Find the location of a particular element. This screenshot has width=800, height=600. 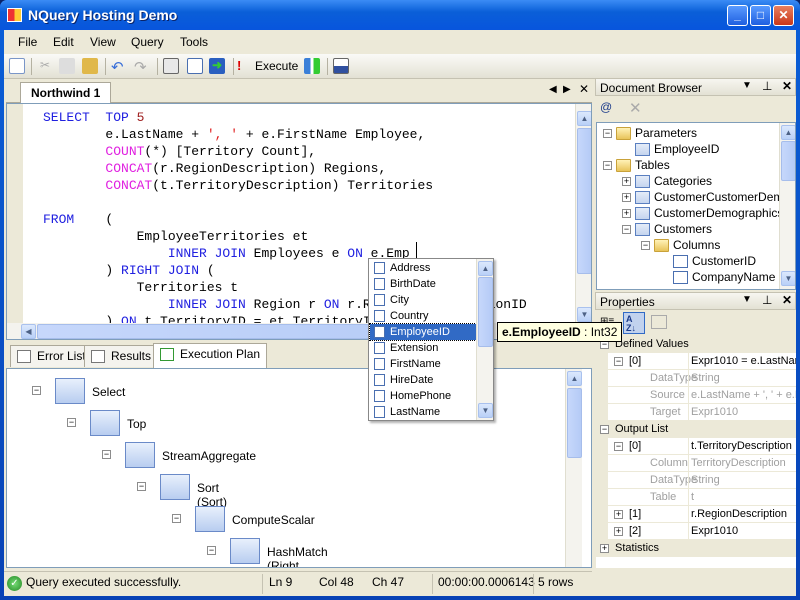

tree-item: − Parameters is located at coordinates (650, 133).